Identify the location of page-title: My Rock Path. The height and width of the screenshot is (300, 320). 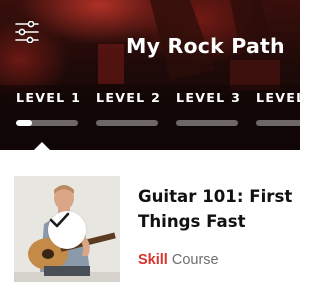
(205, 46).